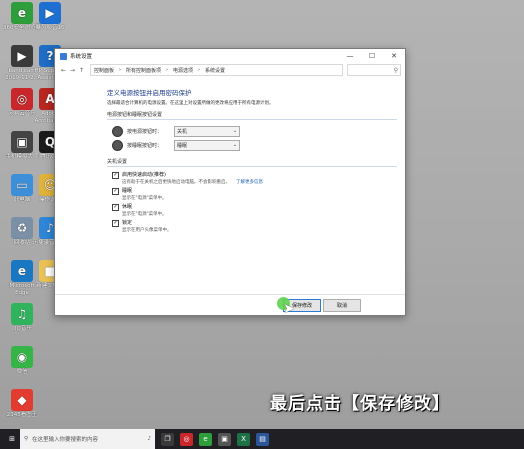 The image size is (524, 449). What do you see at coordinates (230, 56) in the screenshot?
I see `title-bar: 系统设置 — ☐ ✕` at bounding box center [230, 56].